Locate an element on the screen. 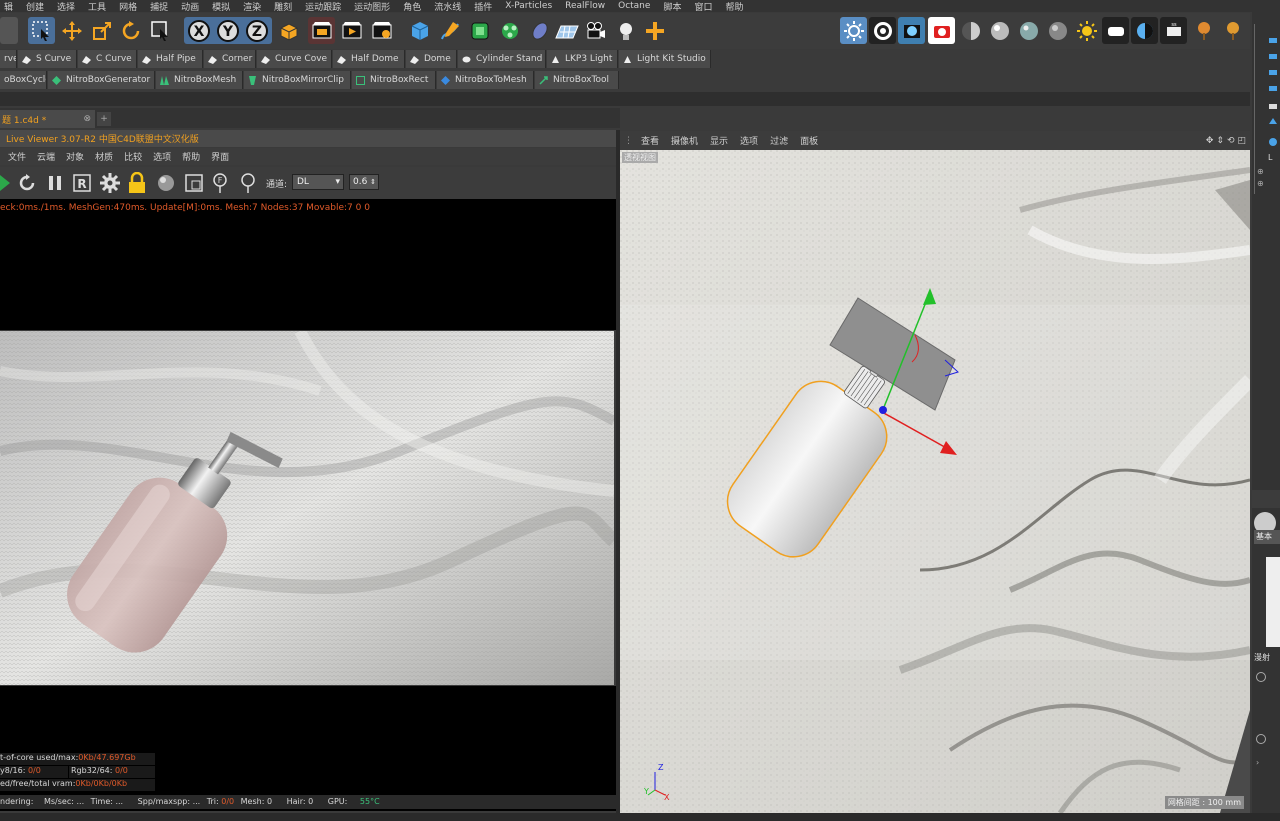 The image size is (1280, 821). menu-item-simulate: 模拟 is located at coordinates (221, 6).